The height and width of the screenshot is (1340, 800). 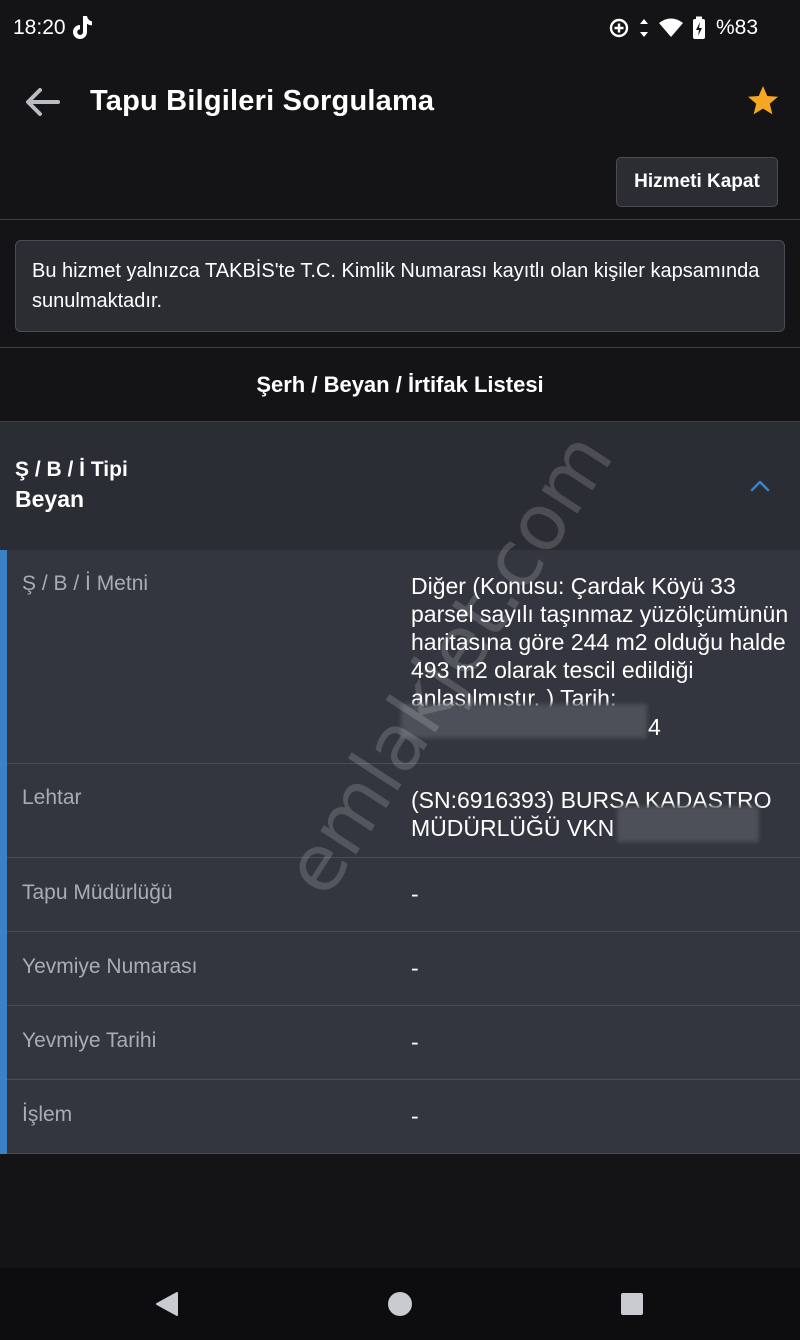 I want to click on status-time: 18:20, so click(x=39, y=27).